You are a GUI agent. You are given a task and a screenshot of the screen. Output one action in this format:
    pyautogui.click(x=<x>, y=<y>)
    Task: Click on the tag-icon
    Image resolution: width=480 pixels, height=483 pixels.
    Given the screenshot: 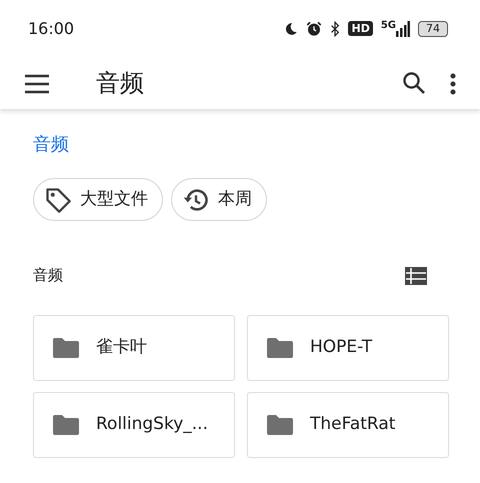 What is the action you would take?
    pyautogui.click(x=58, y=200)
    